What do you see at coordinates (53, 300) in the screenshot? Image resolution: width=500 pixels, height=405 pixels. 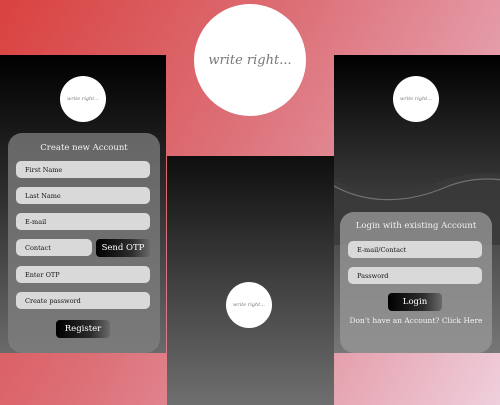 I see `create-password-placeholder: Create password` at bounding box center [53, 300].